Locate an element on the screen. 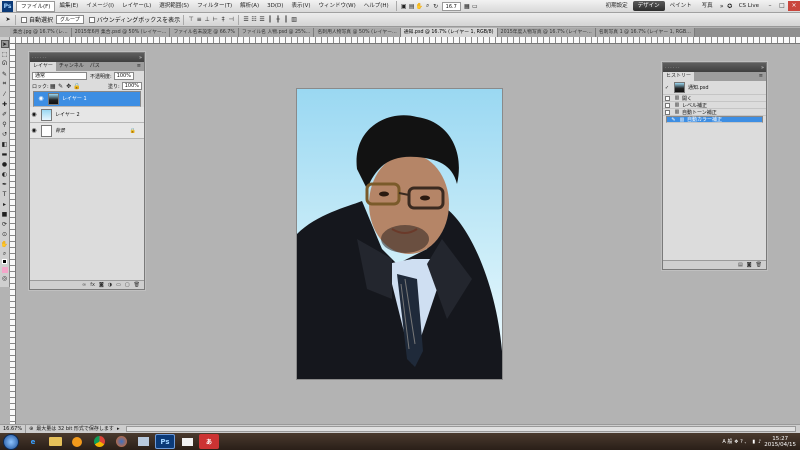  background-color-swatch is located at coordinates (4, 270).